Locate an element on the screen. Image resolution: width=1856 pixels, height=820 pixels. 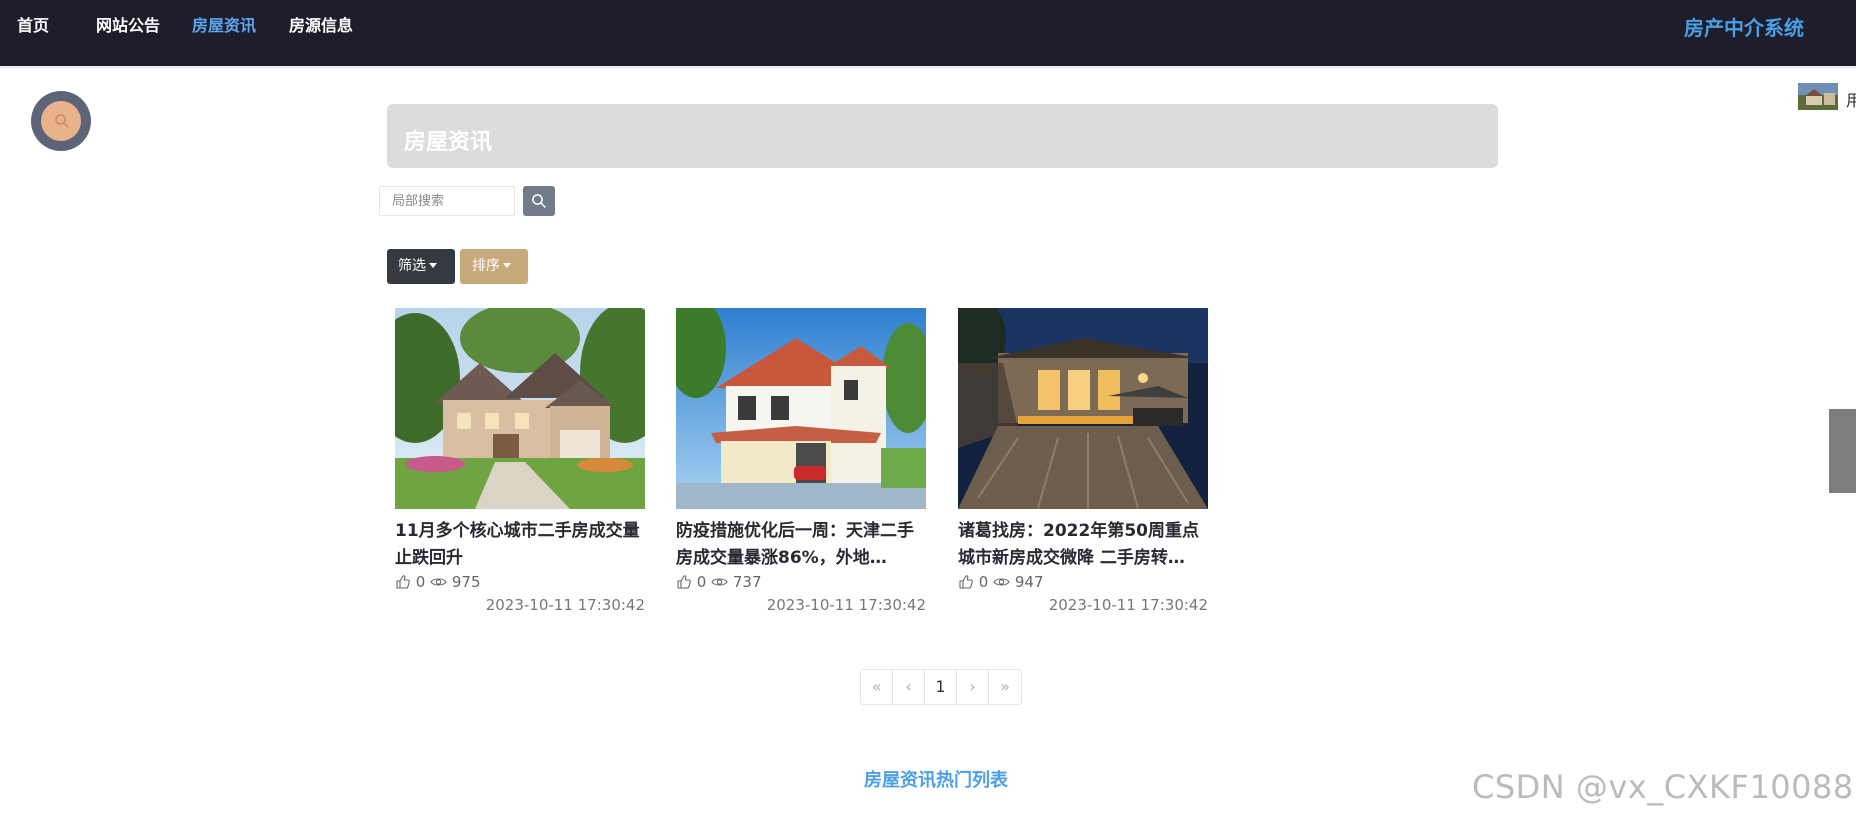
pagination: « ‹ 1 › » is located at coordinates (941, 687).